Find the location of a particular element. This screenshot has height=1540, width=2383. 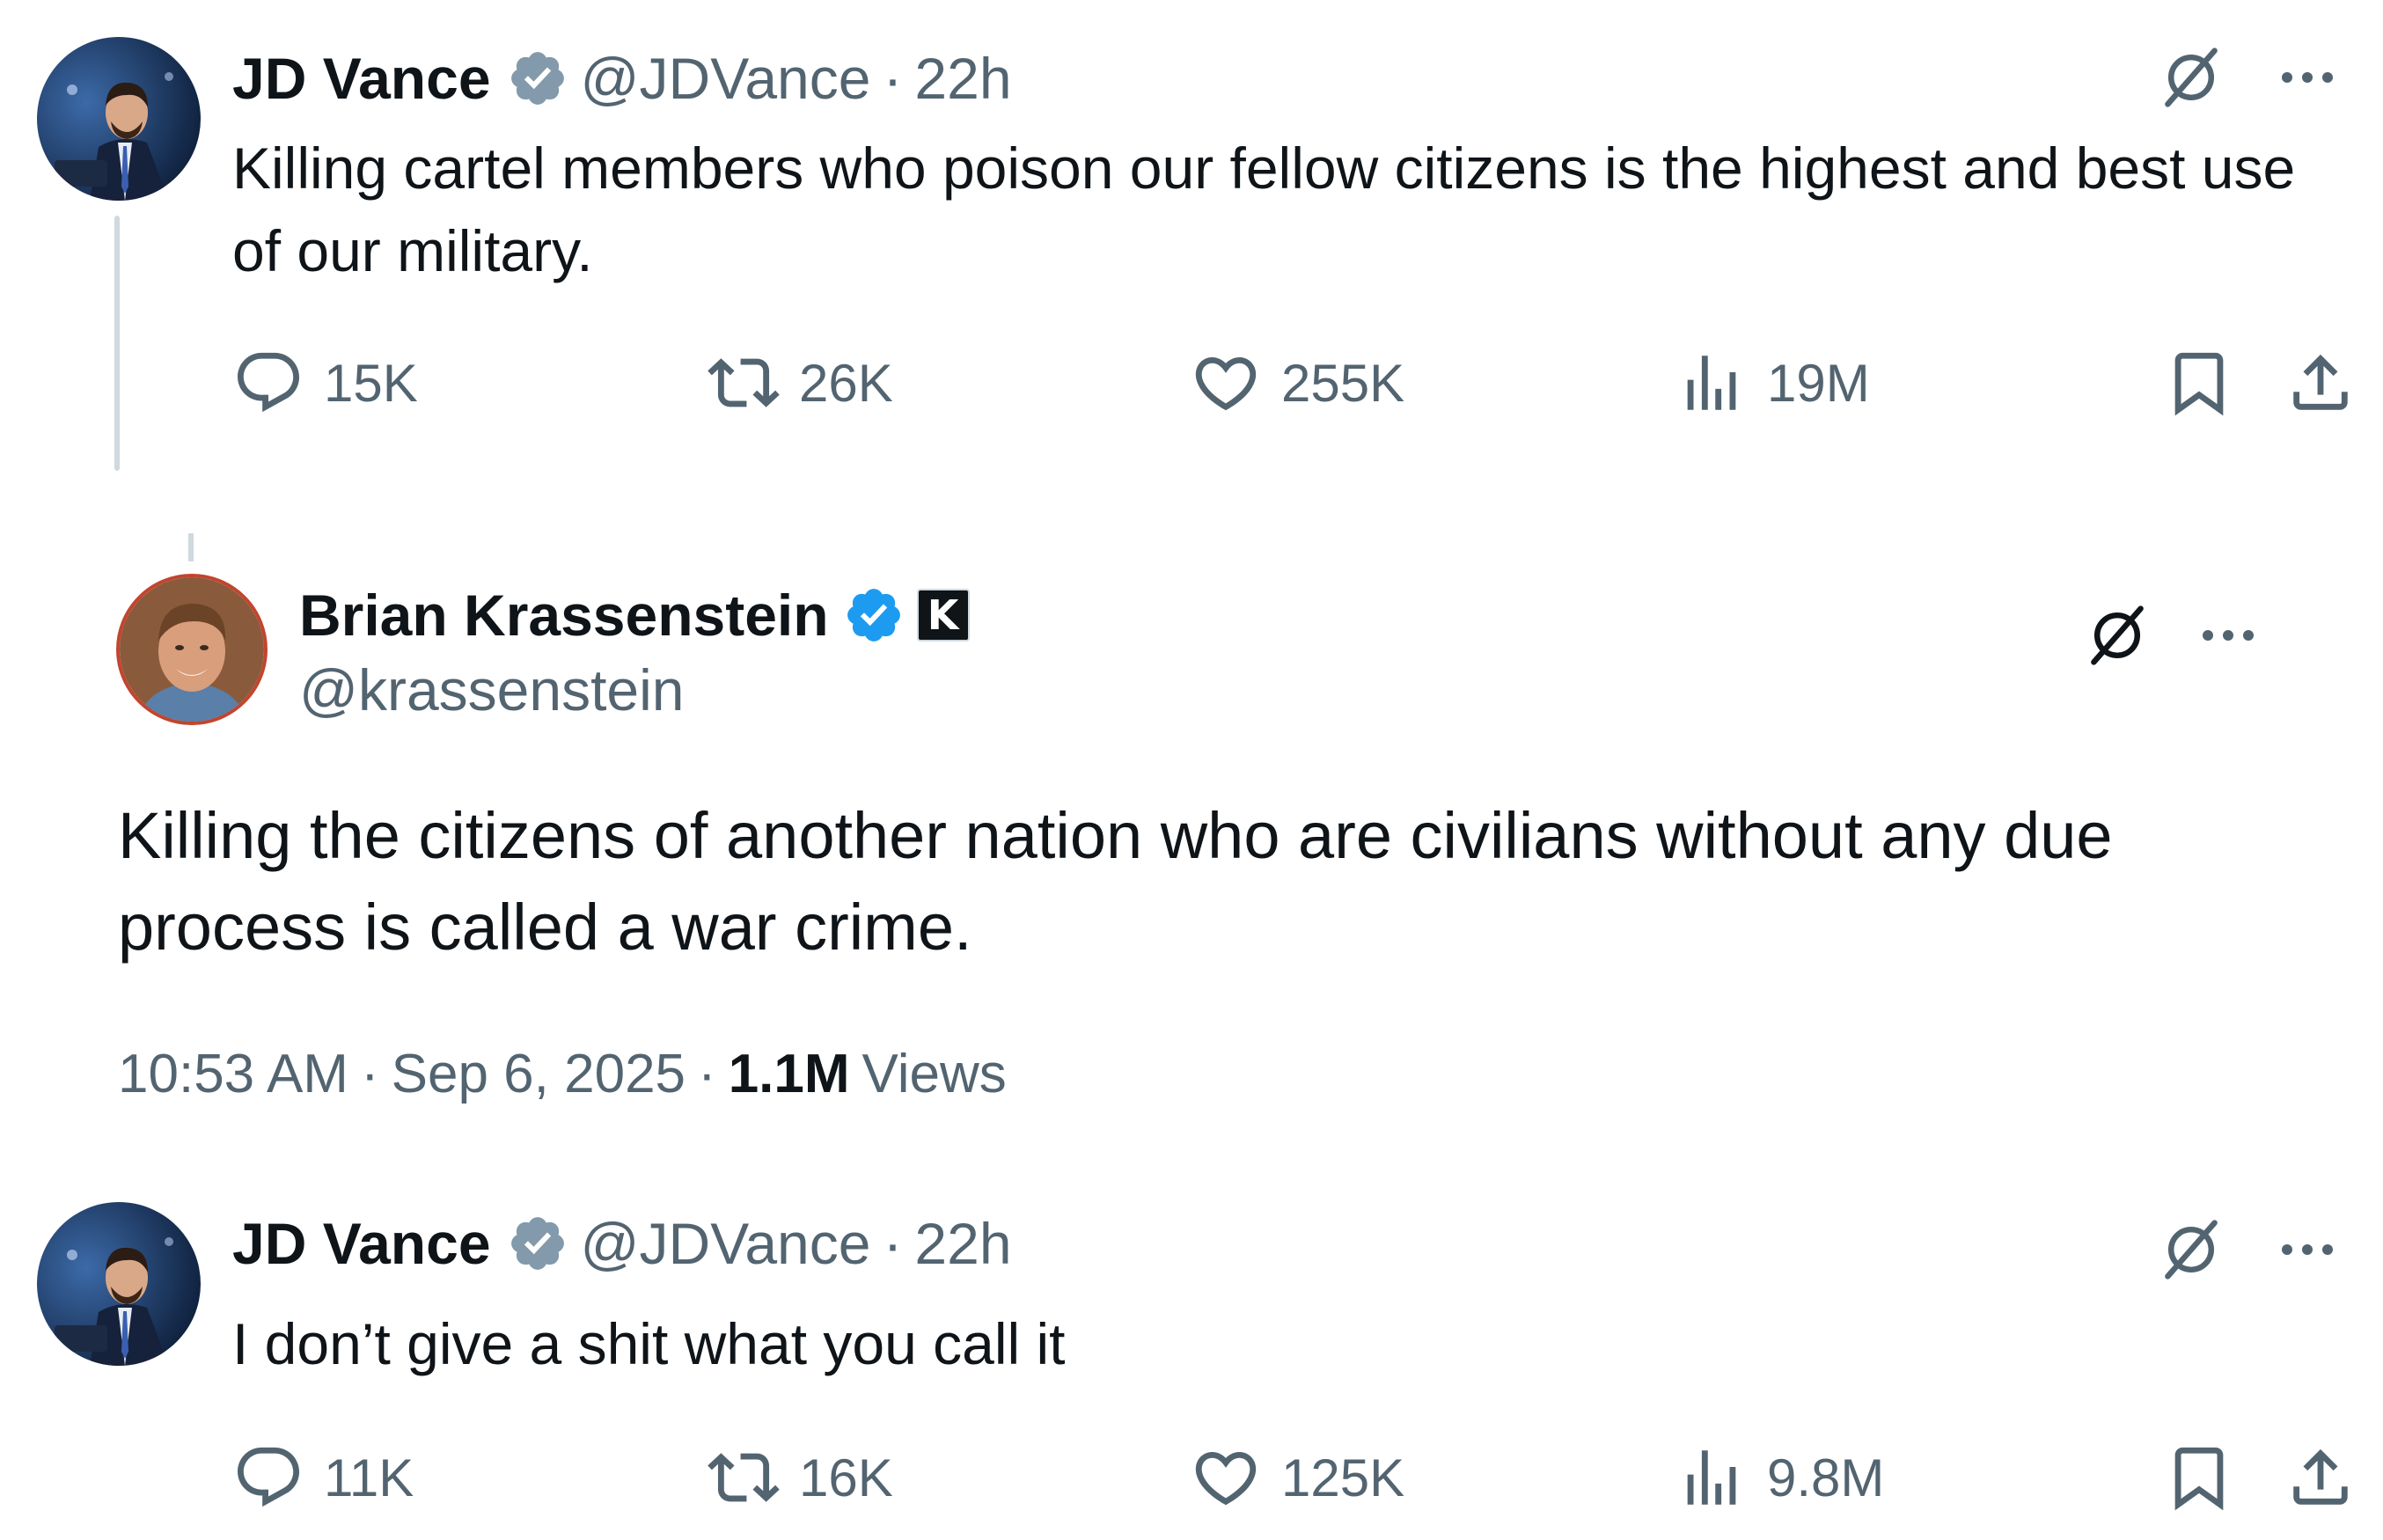

reply-button: 15K is located at coordinates (325, 382).